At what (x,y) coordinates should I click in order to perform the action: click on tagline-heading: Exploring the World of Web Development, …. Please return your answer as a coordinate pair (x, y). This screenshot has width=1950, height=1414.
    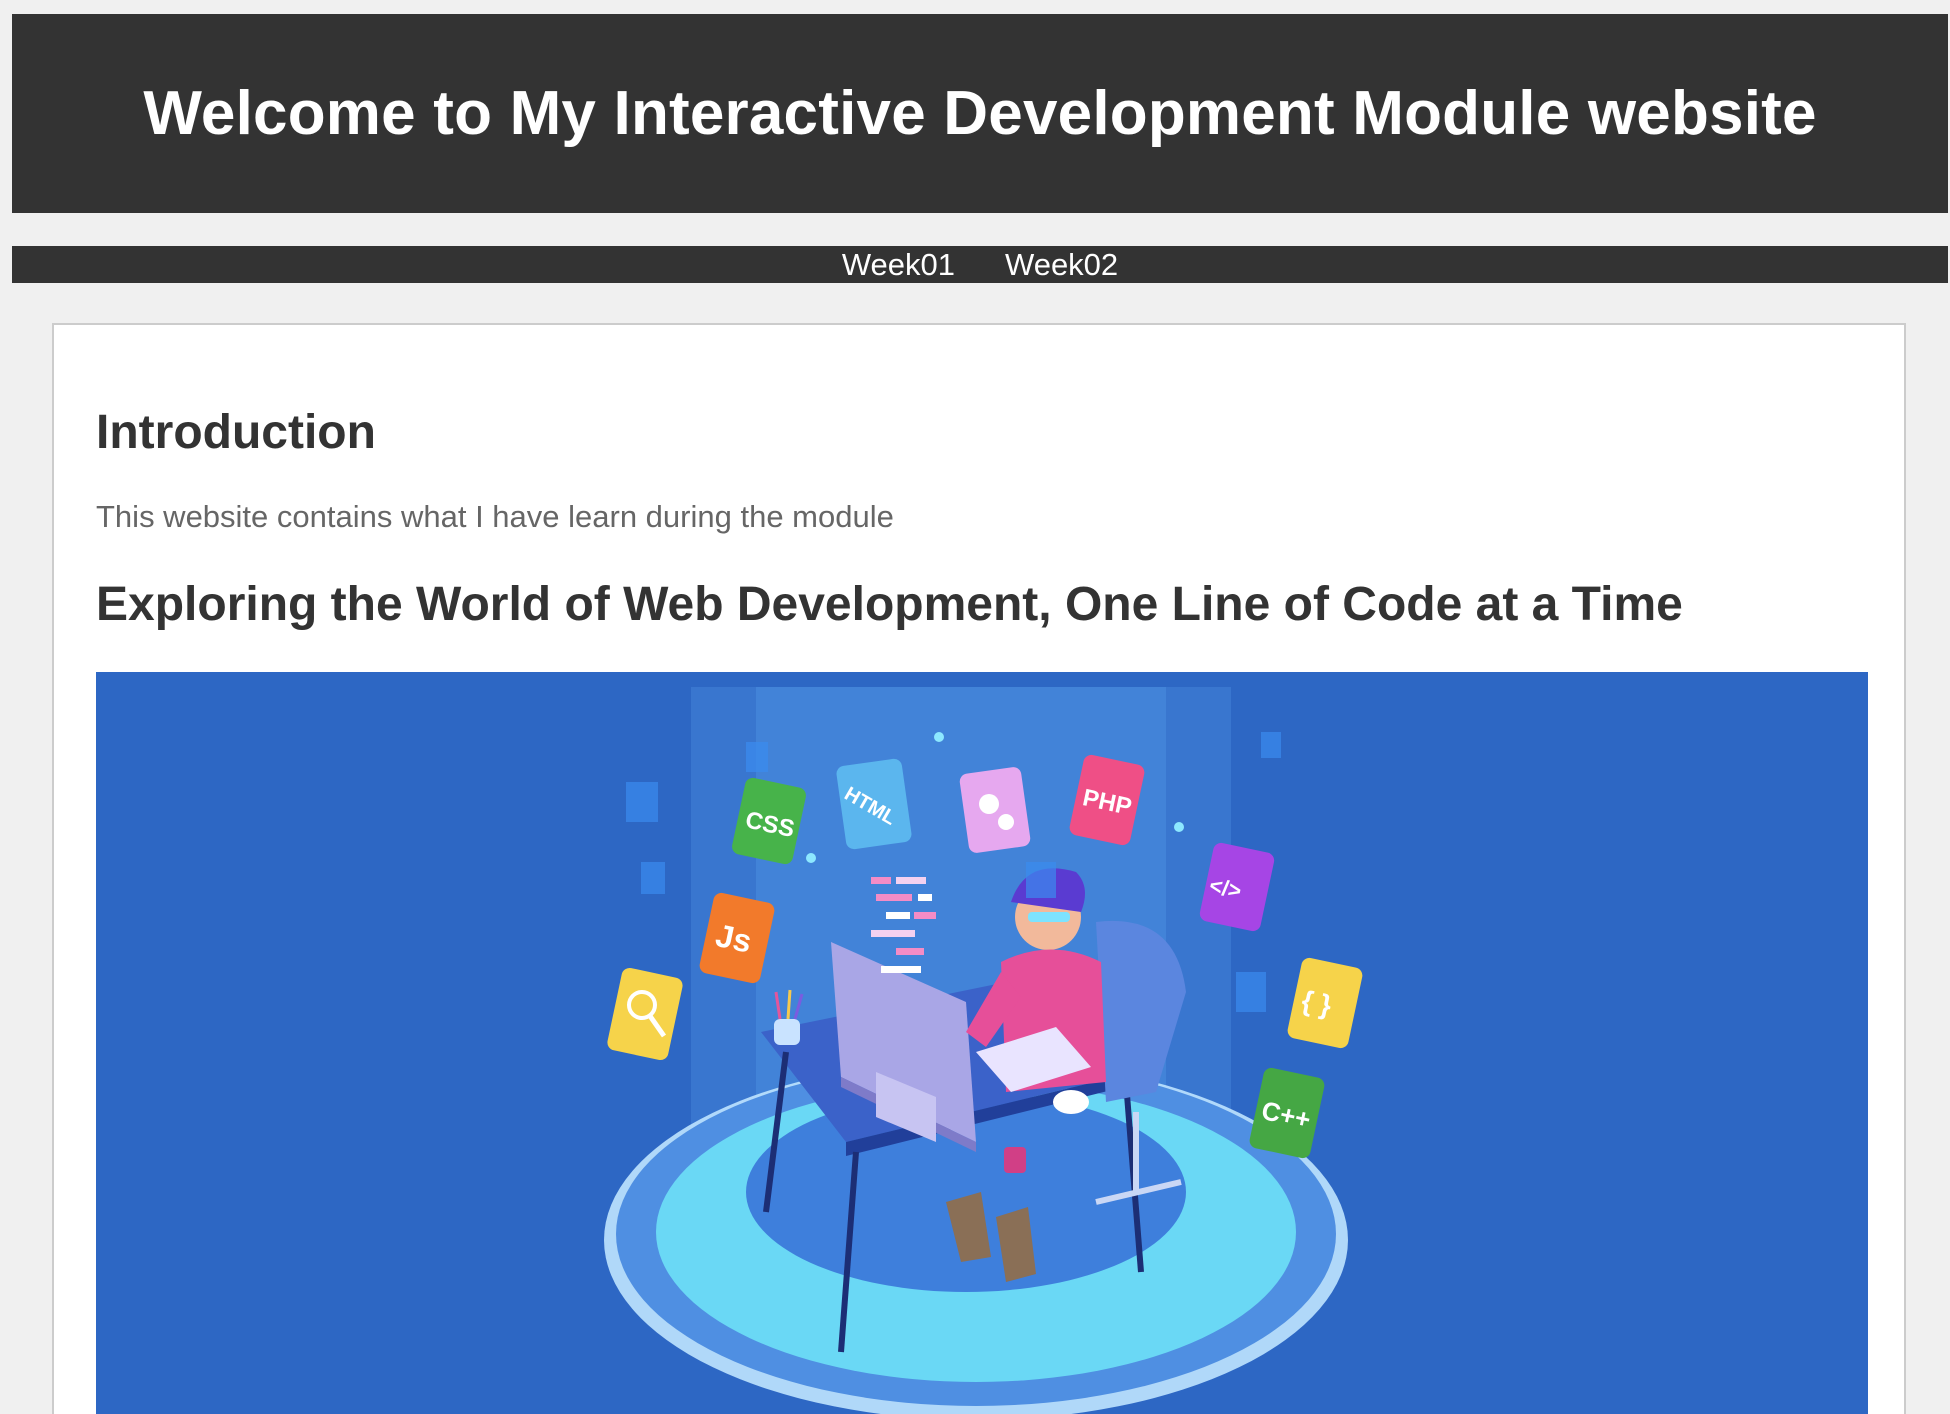
    Looking at the image, I should click on (889, 604).